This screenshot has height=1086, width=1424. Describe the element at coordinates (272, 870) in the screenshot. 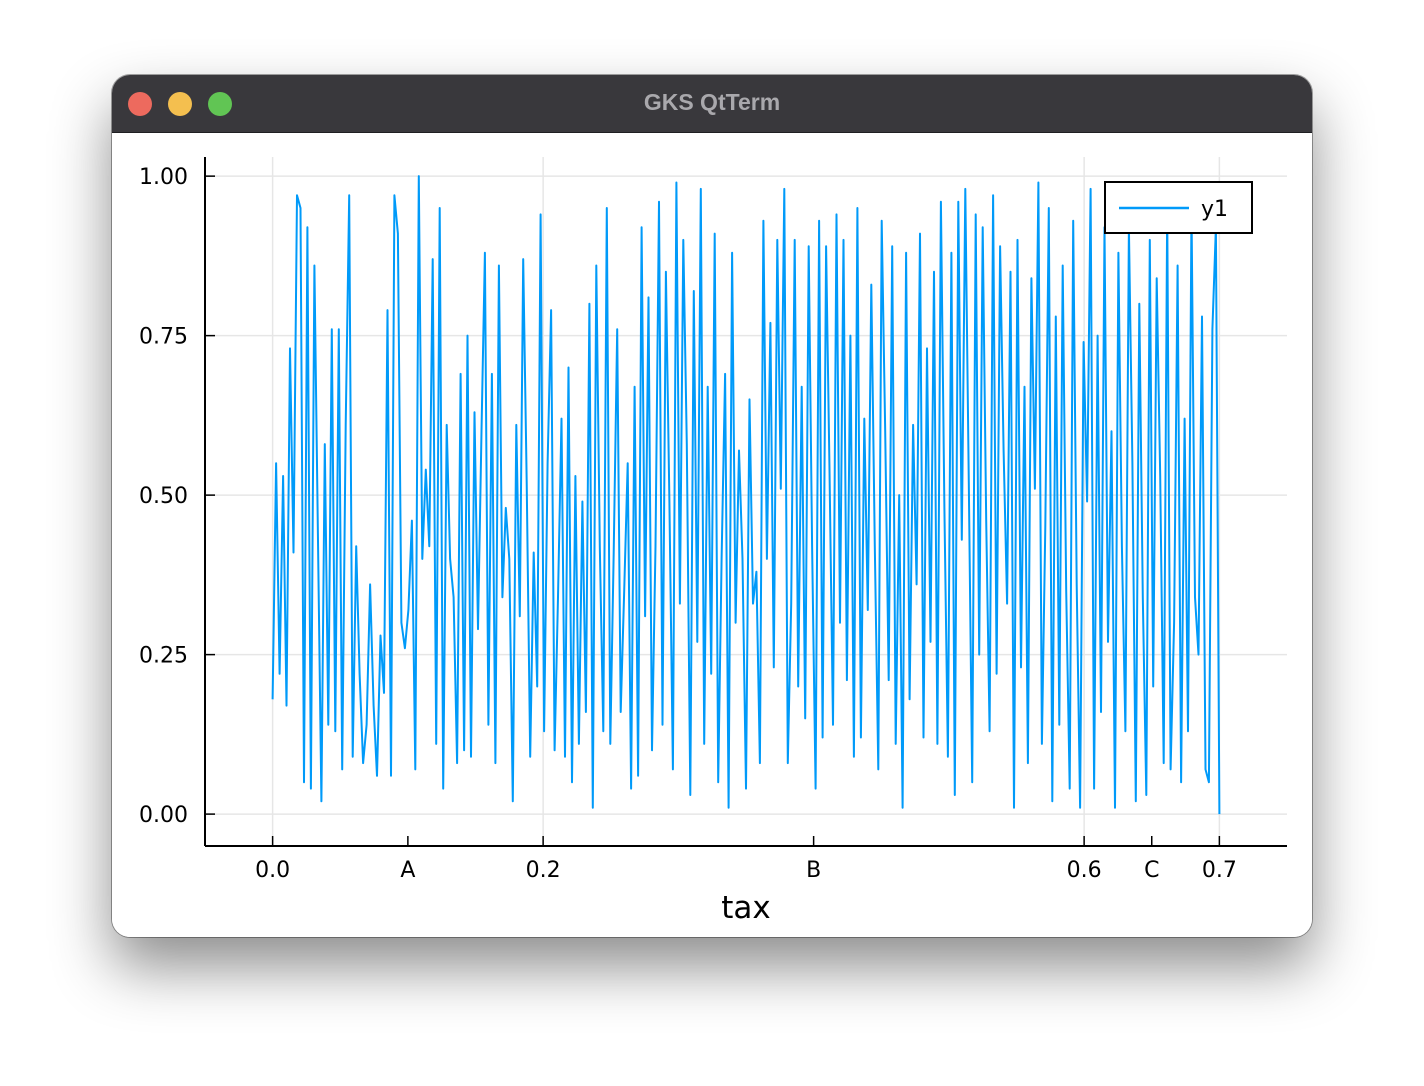

I see `x-tick-label: 0.0` at that location.